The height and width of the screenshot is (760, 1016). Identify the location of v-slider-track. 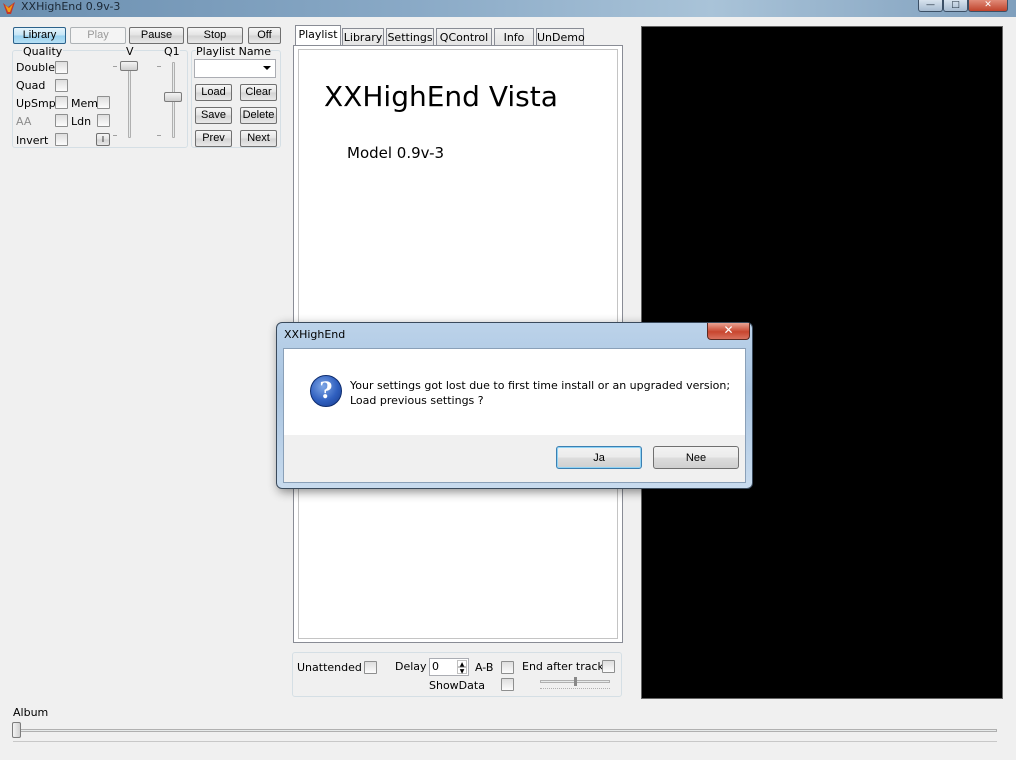
(129, 100).